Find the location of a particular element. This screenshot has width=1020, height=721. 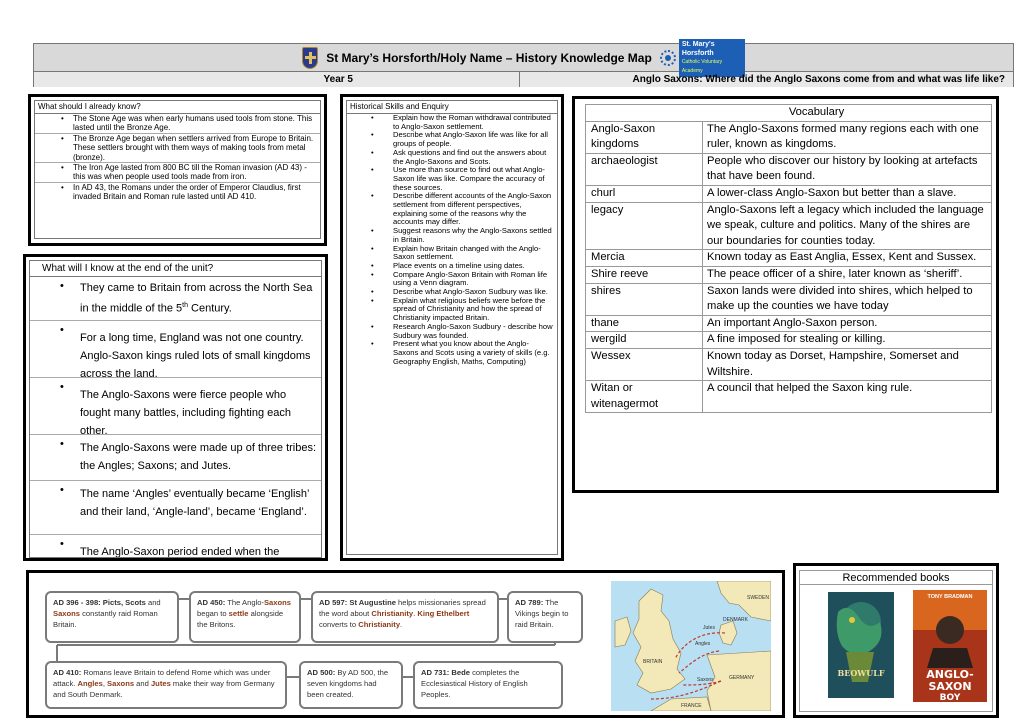

map-label: SWEDEN is located at coordinates (758, 598).